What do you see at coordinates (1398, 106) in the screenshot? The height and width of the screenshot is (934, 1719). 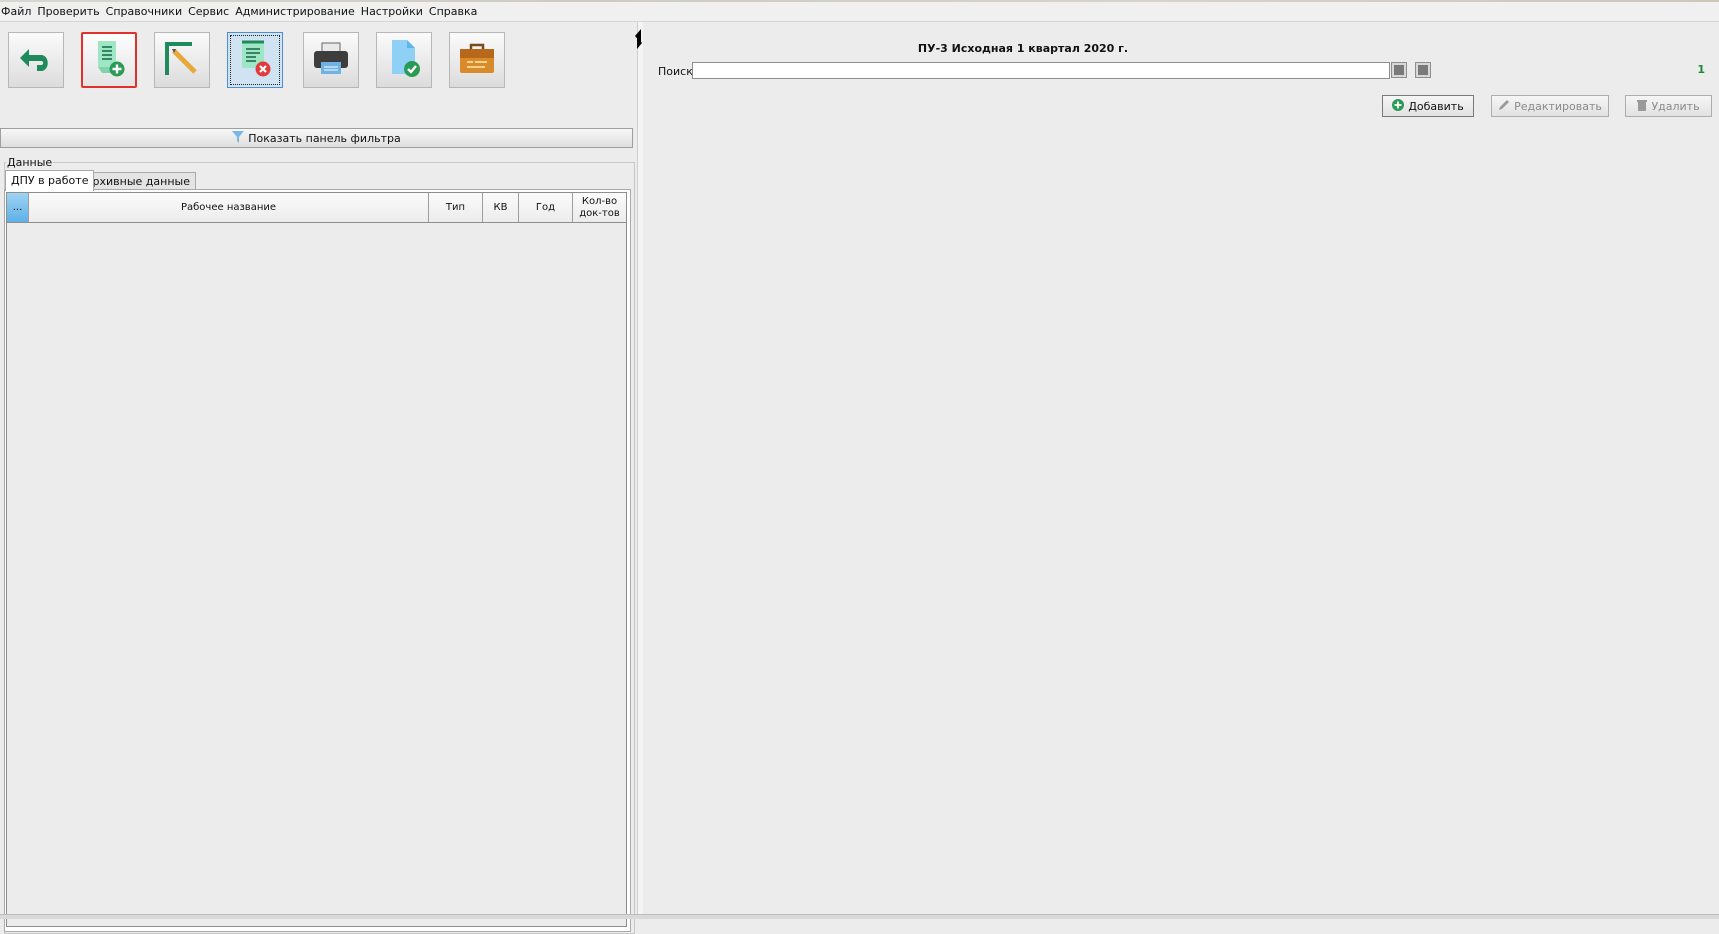 I see `plus-circle-icon` at bounding box center [1398, 106].